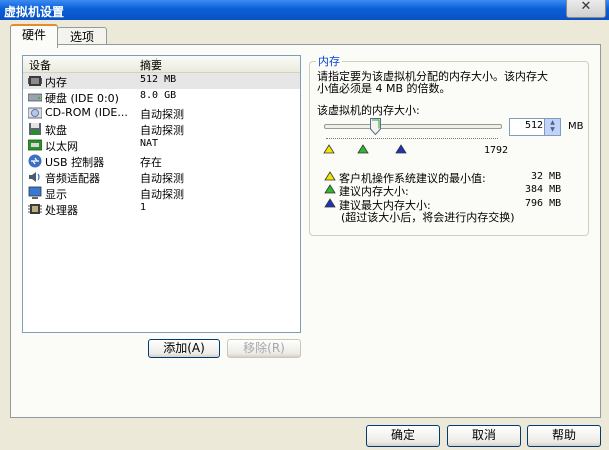  What do you see at coordinates (151, 65) in the screenshot?
I see `column-header-summary: 摘要` at bounding box center [151, 65].